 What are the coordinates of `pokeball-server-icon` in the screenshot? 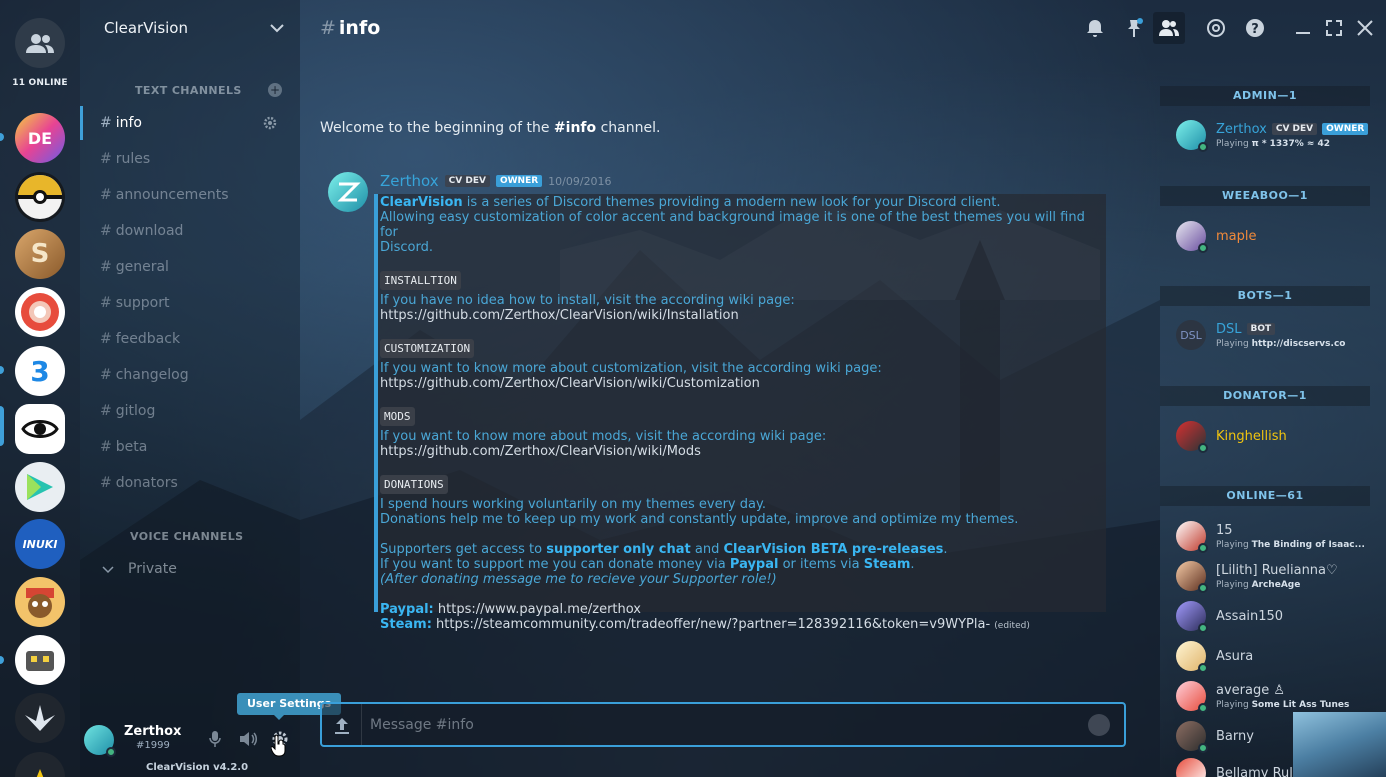 It's located at (40, 197).